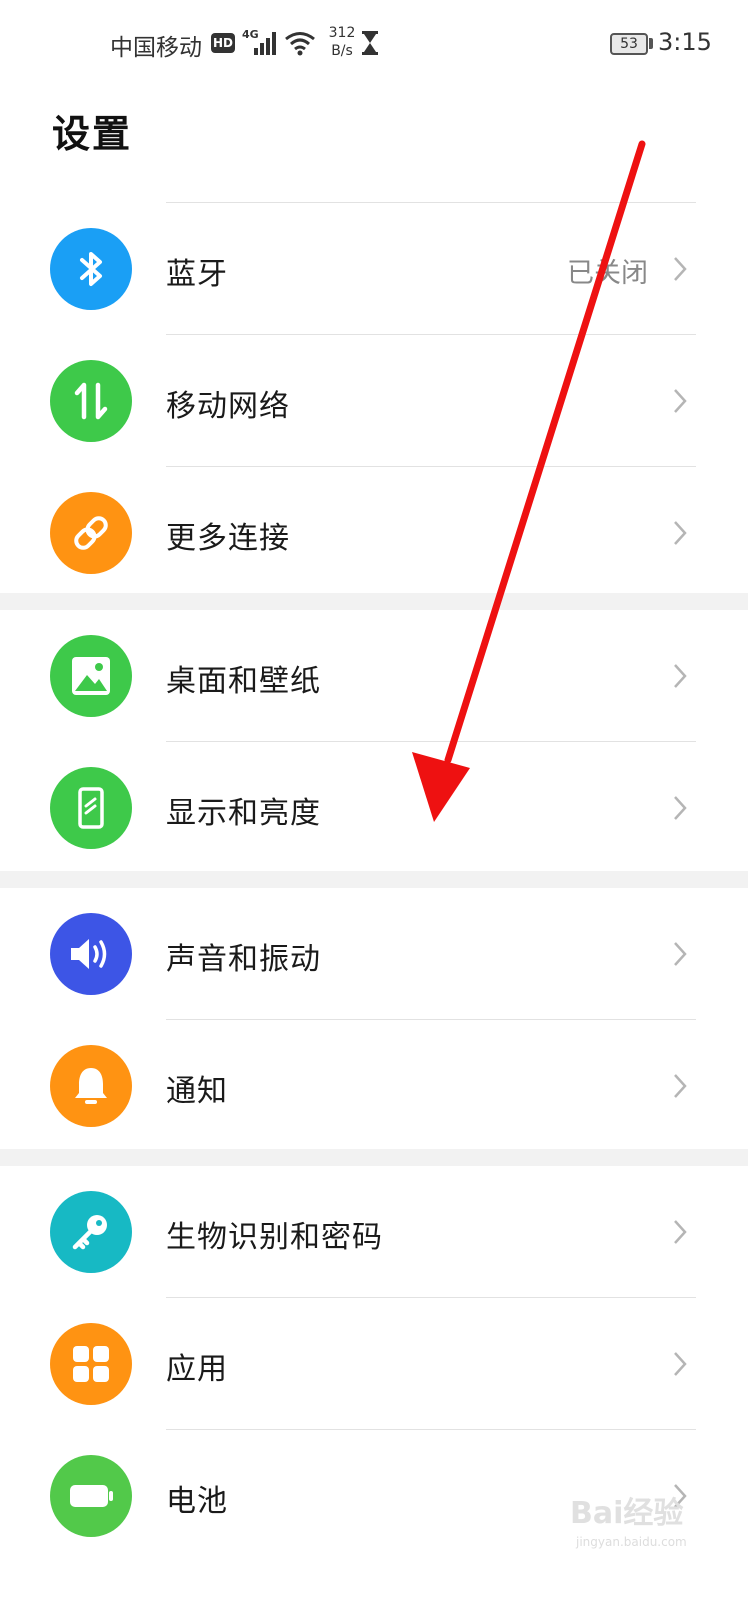 The width and height of the screenshot is (748, 1600). What do you see at coordinates (91, 401) in the screenshot?
I see `mobile-data-icon` at bounding box center [91, 401].